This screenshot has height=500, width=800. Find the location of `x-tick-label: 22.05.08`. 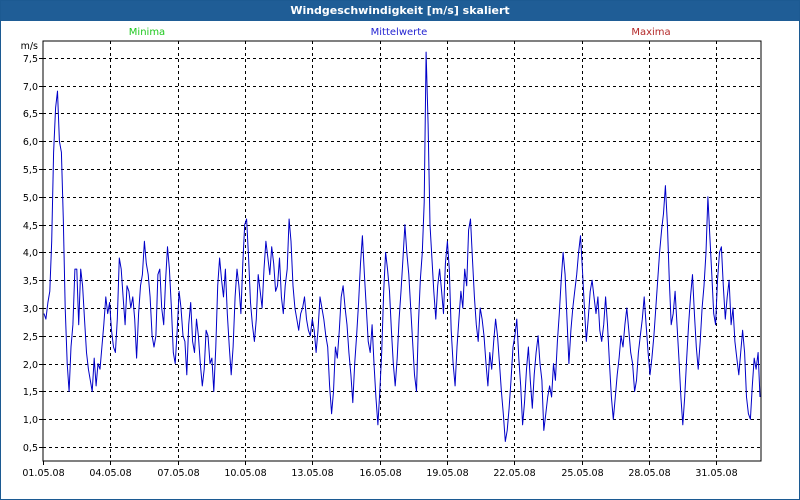

x-tick-label: 22.05.08 is located at coordinates (514, 473).